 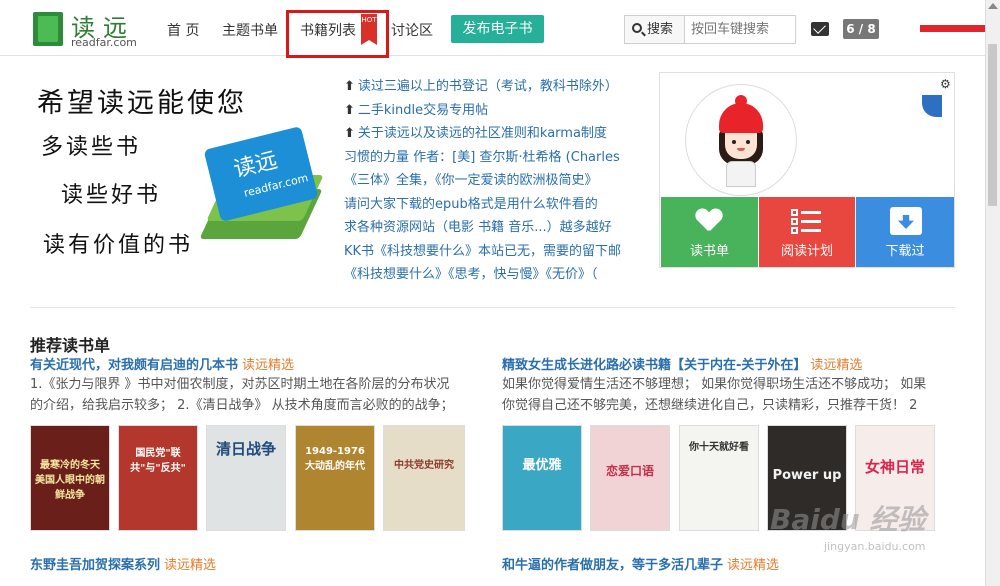 I want to click on notice-item: KK书《科技想要什么》本站已无，需要的留下邮, so click(x=494, y=252).